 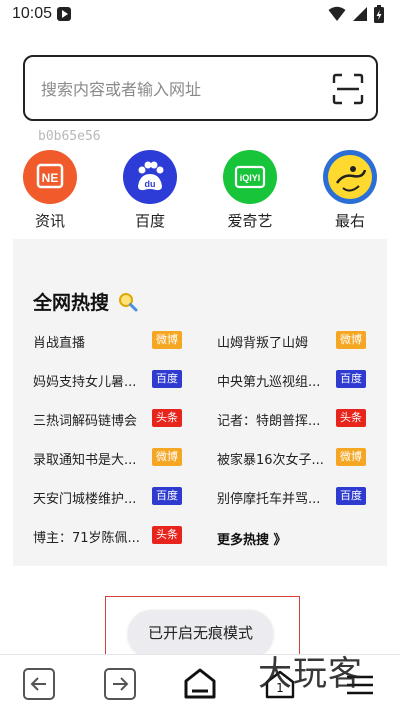 What do you see at coordinates (71, 303) in the screenshot?
I see `hot-search-title: 全网热搜` at bounding box center [71, 303].